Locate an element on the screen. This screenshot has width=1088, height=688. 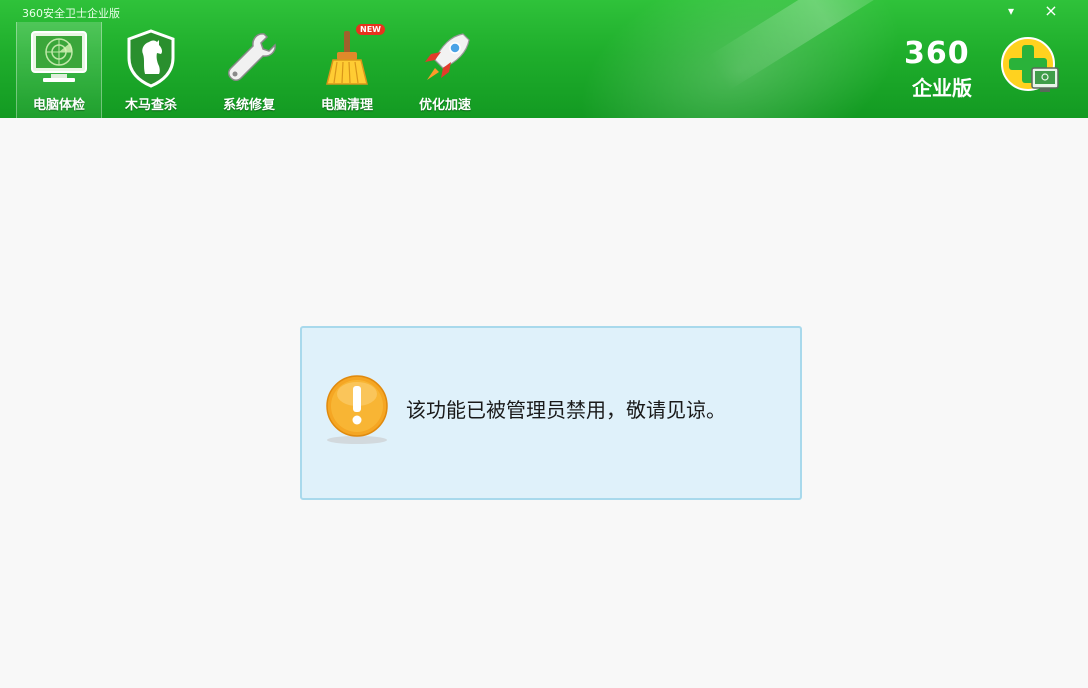
nav-label: 优化加速 is located at coordinates (444, 105).